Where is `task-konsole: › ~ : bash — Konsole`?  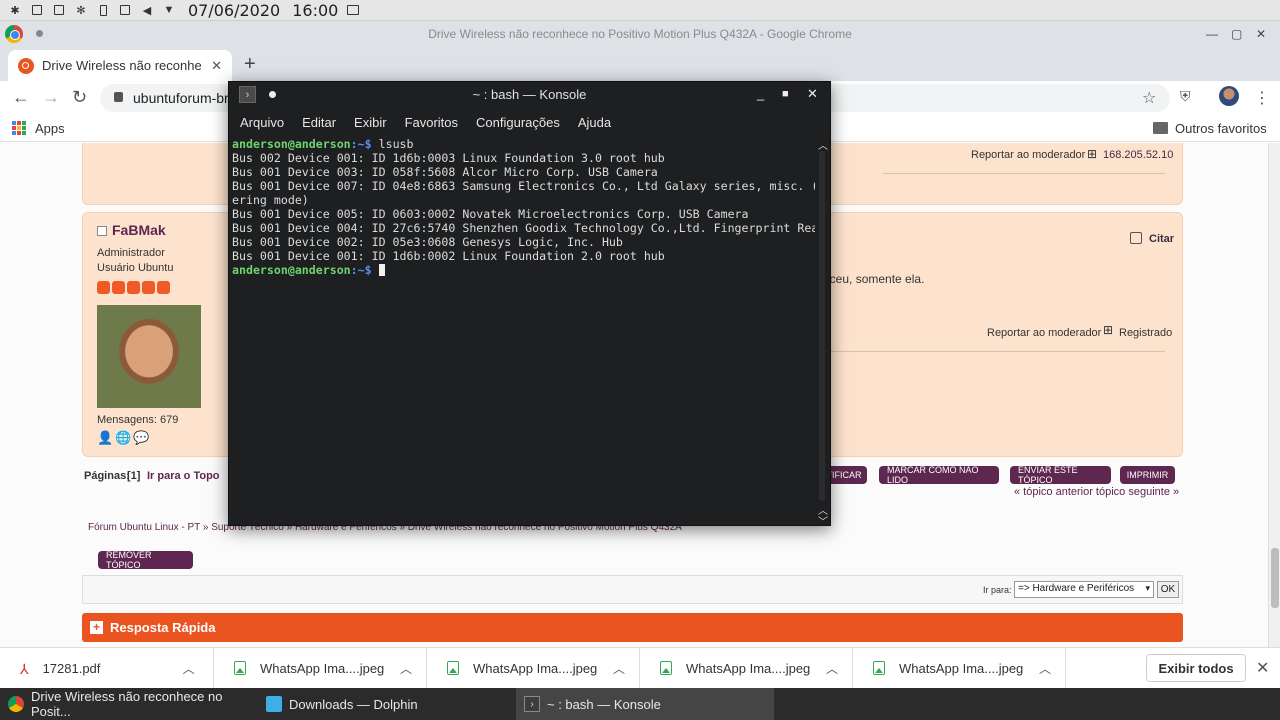
task-konsole: › ~ : bash — Konsole is located at coordinates (645, 704).